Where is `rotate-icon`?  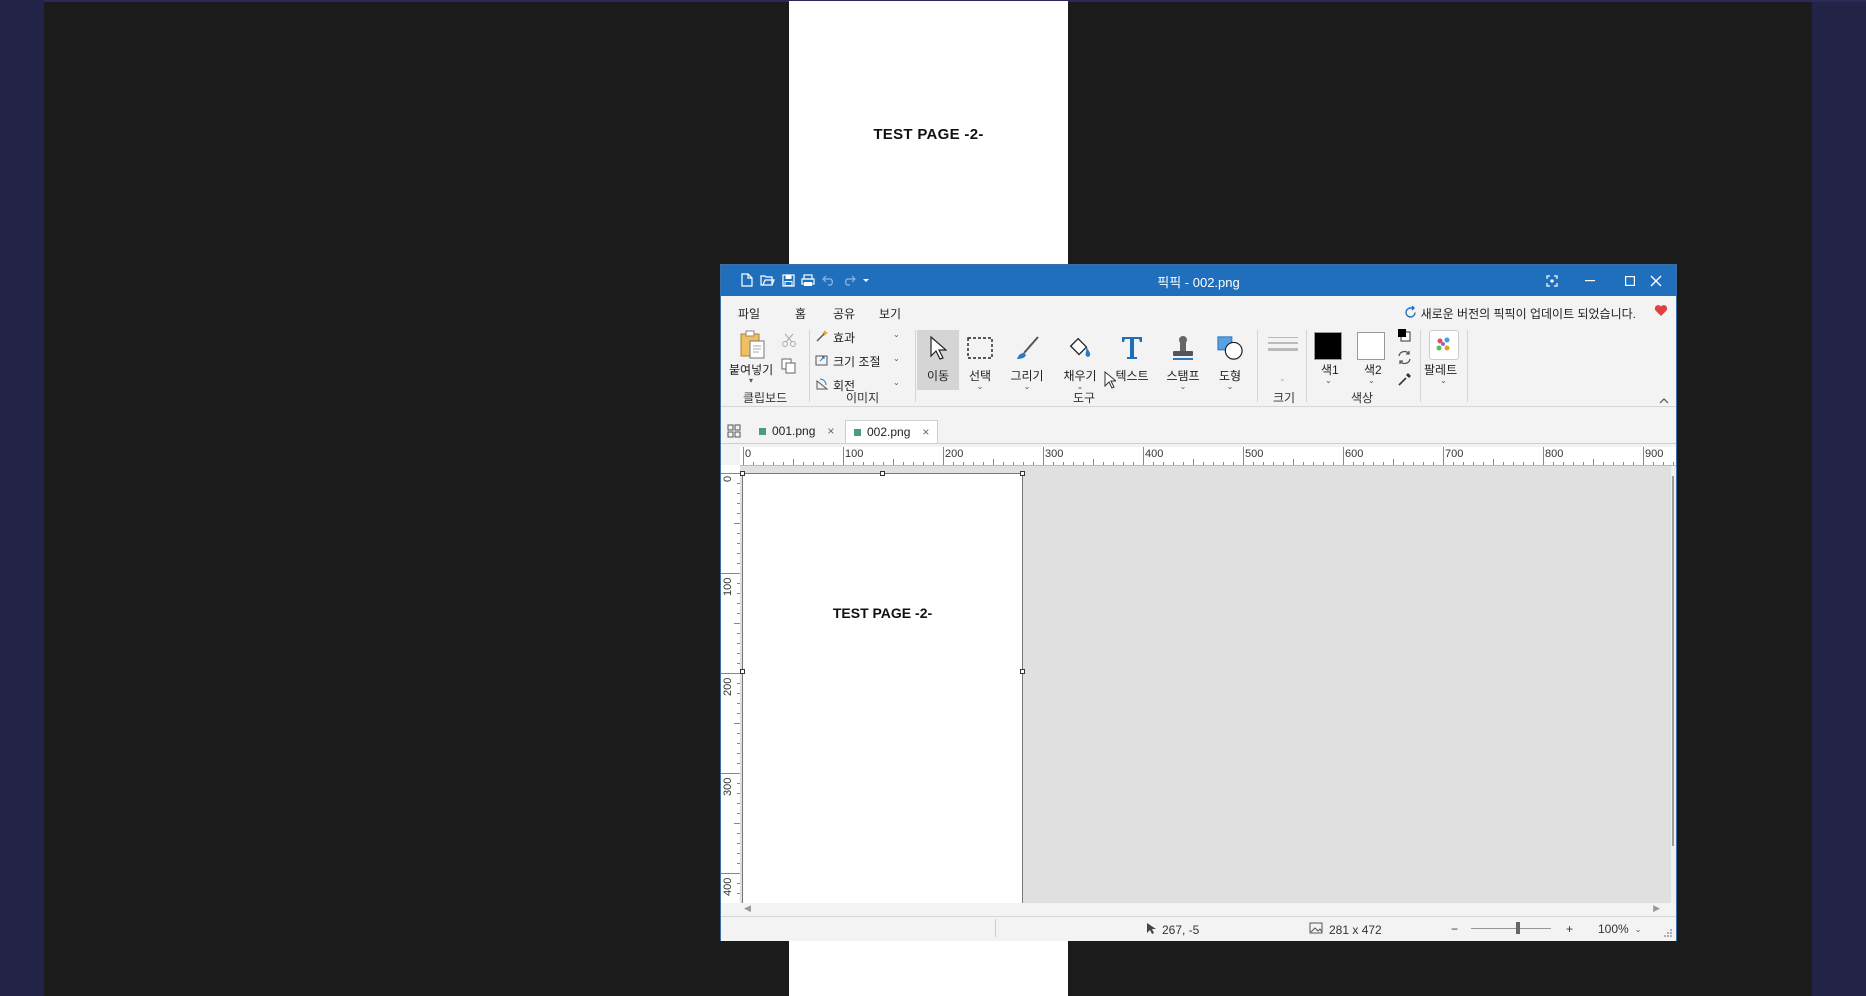
rotate-icon is located at coordinates (822, 386).